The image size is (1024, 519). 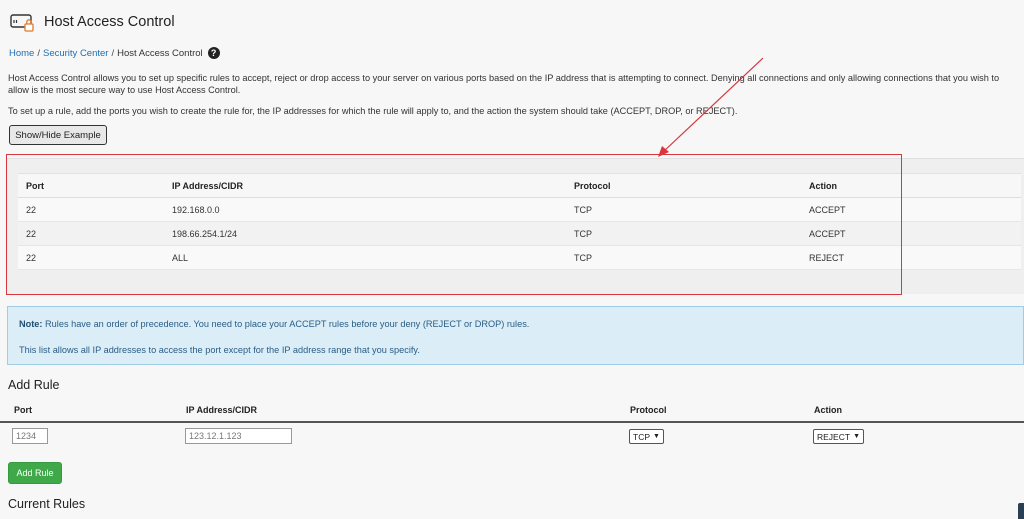 What do you see at coordinates (222, 410) in the screenshot?
I see `form-header-ip: IP Address/CIDR` at bounding box center [222, 410].